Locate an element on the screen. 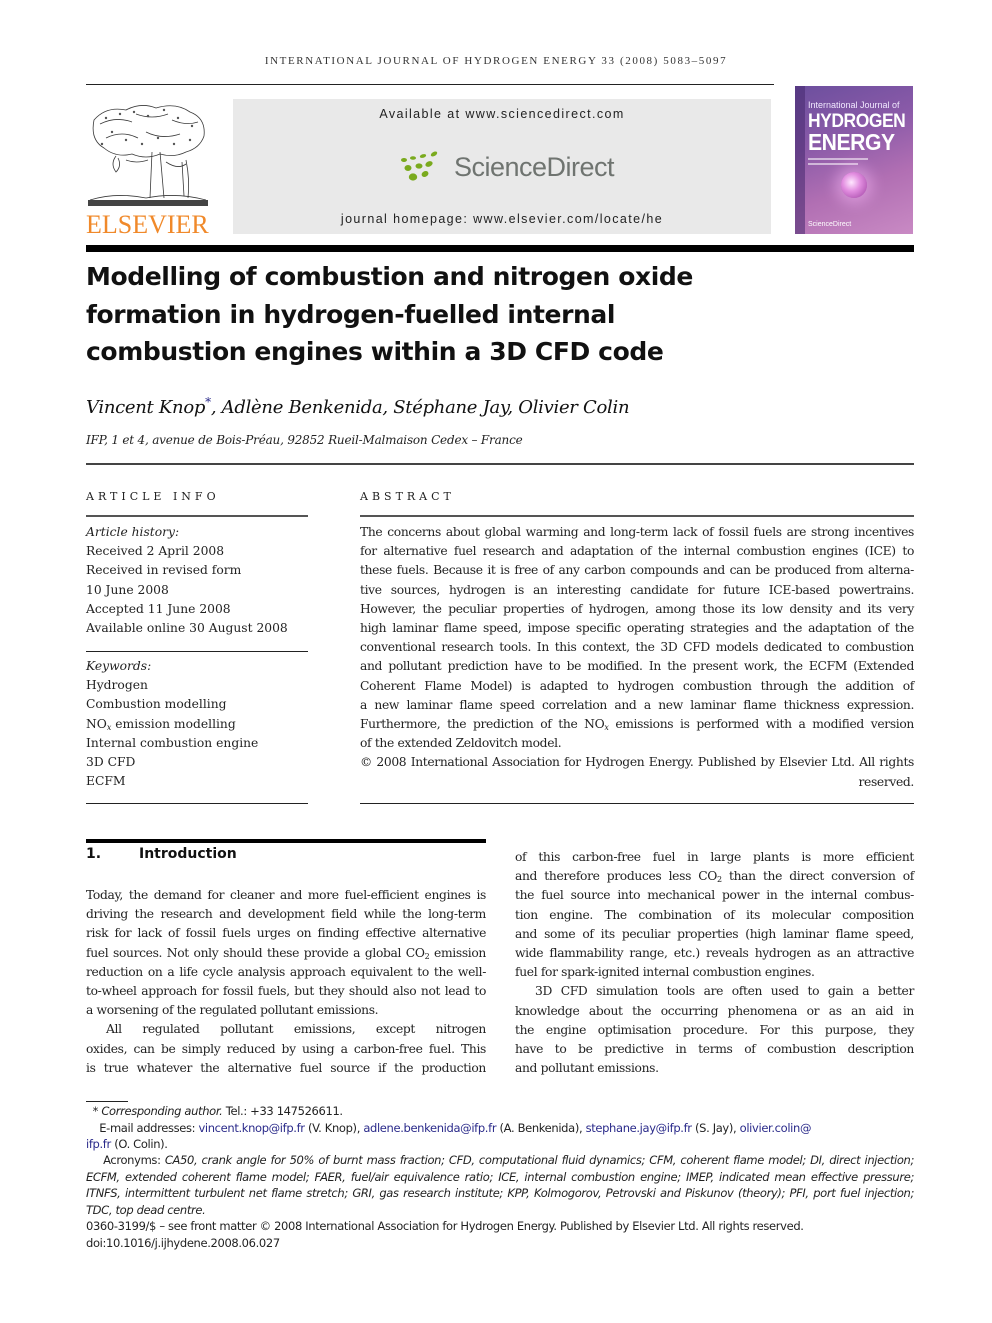  cover-title-energy: ENERGY is located at coordinates (851, 142).